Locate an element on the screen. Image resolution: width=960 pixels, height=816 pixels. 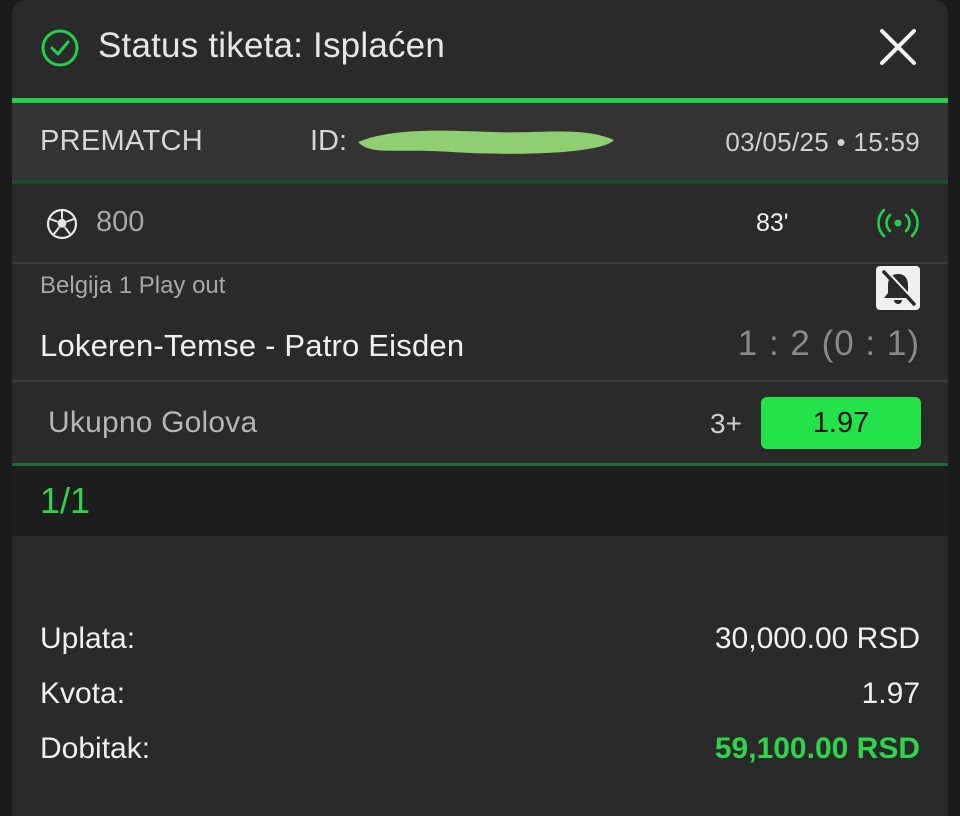
soccer-ball-icon is located at coordinates (62, 224).